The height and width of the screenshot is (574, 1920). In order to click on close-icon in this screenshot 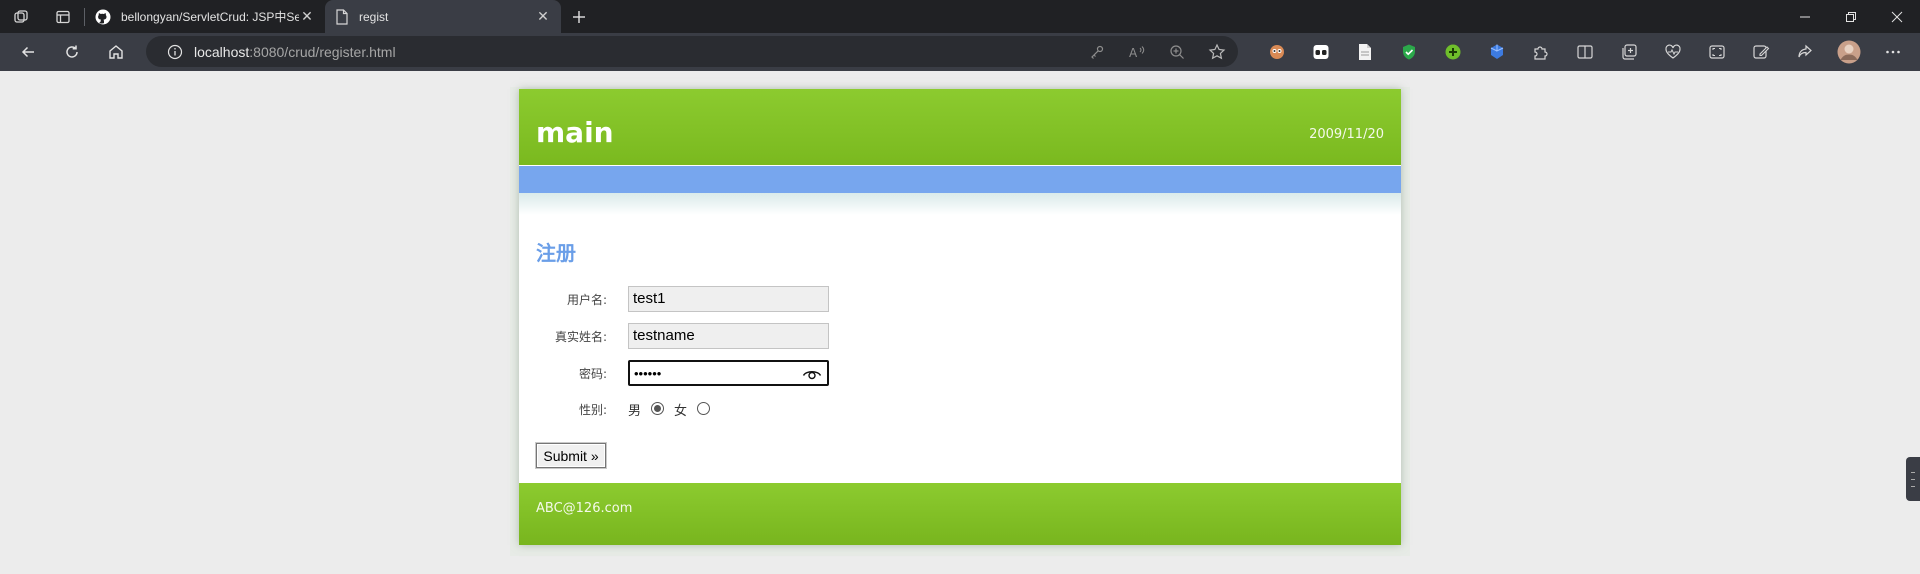, I will do `click(1897, 16)`.